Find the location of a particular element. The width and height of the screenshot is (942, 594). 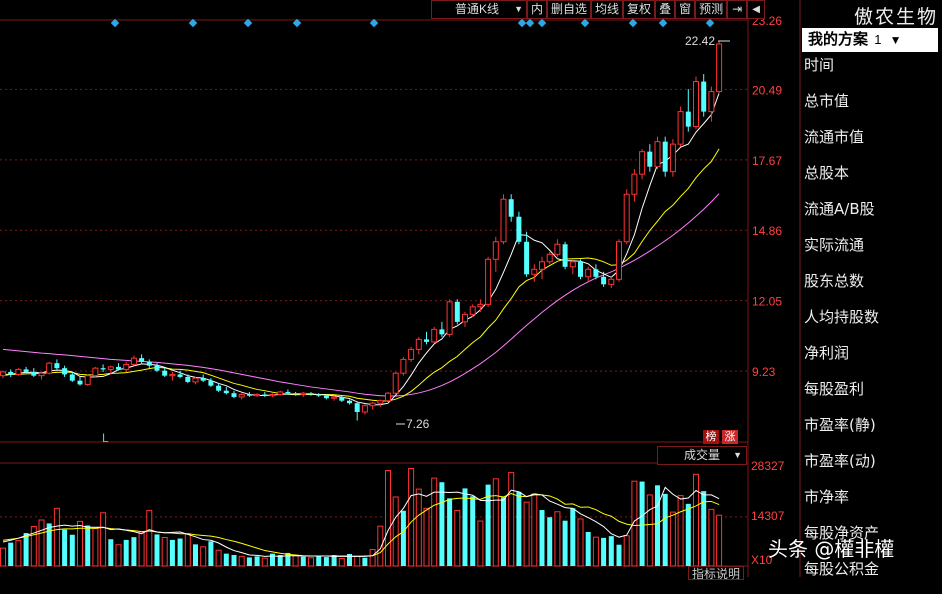

toolbar-button-remove-watchlist: 删自选 is located at coordinates (569, 9).